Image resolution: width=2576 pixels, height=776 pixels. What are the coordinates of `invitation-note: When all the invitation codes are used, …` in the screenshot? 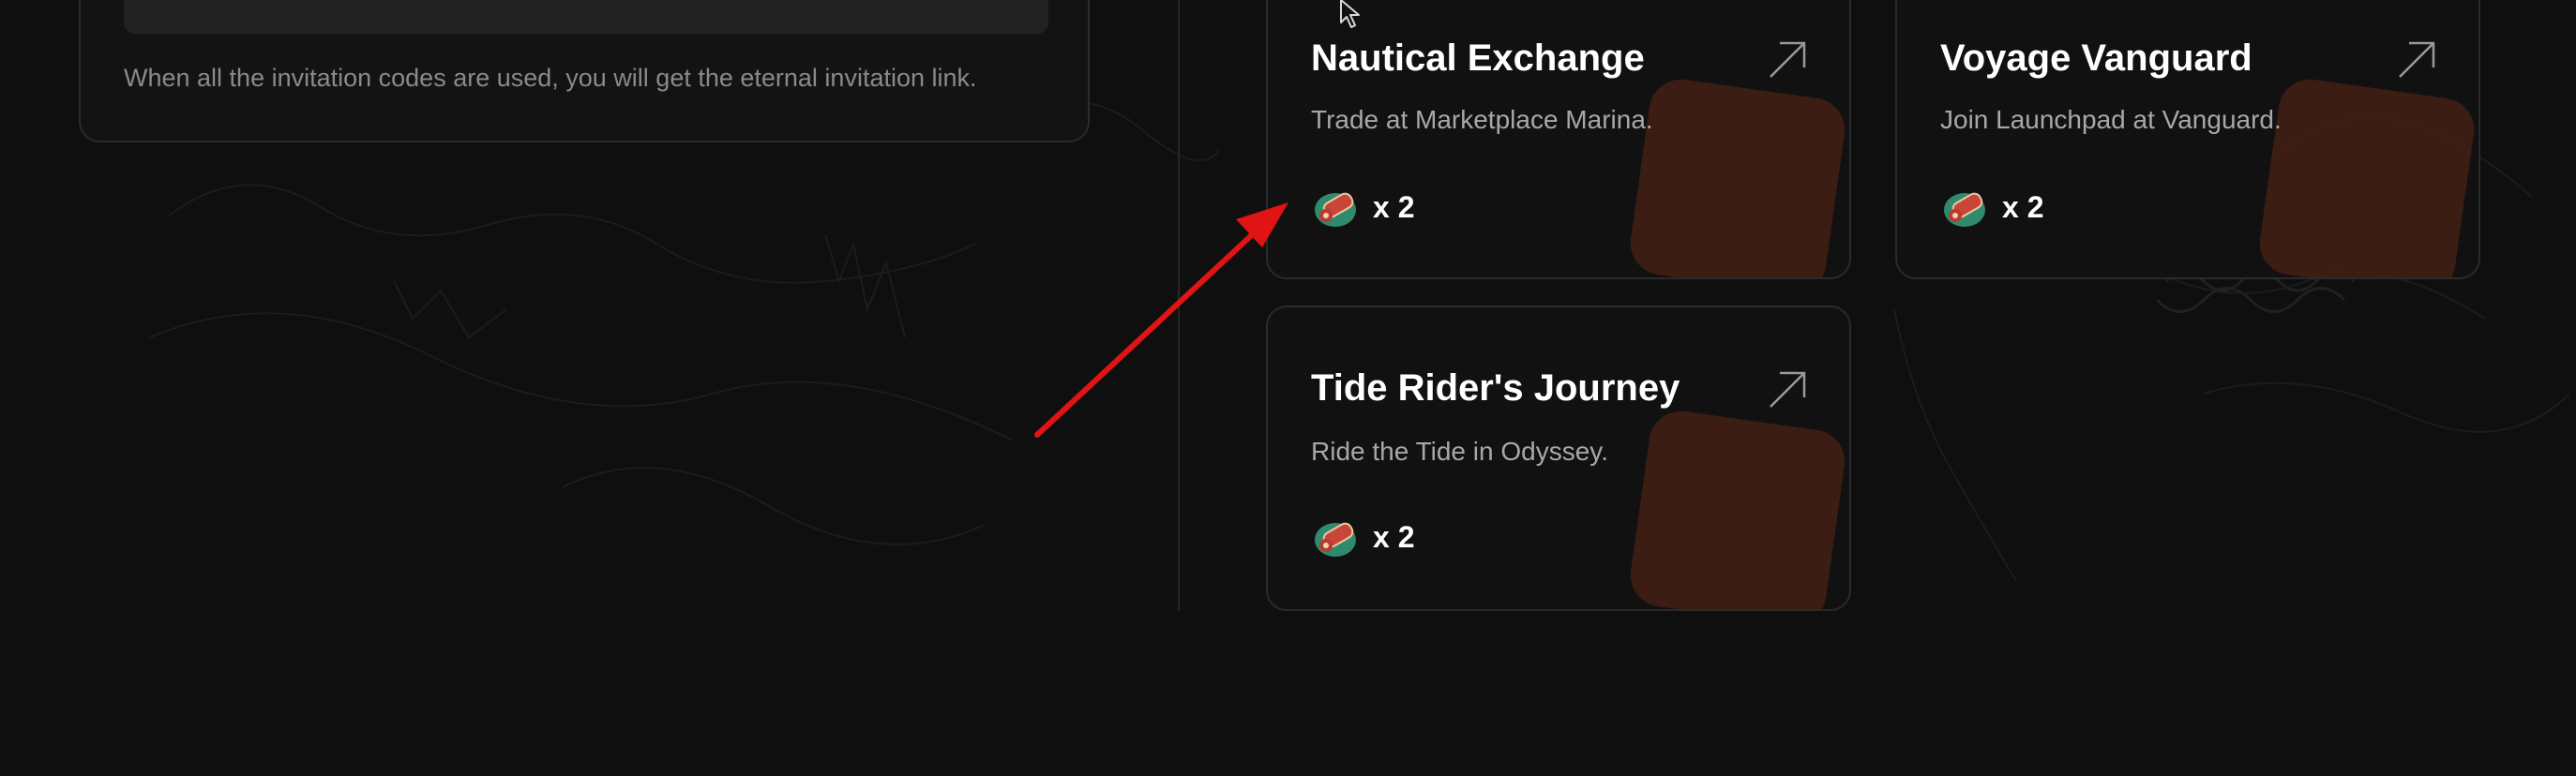 It's located at (550, 78).